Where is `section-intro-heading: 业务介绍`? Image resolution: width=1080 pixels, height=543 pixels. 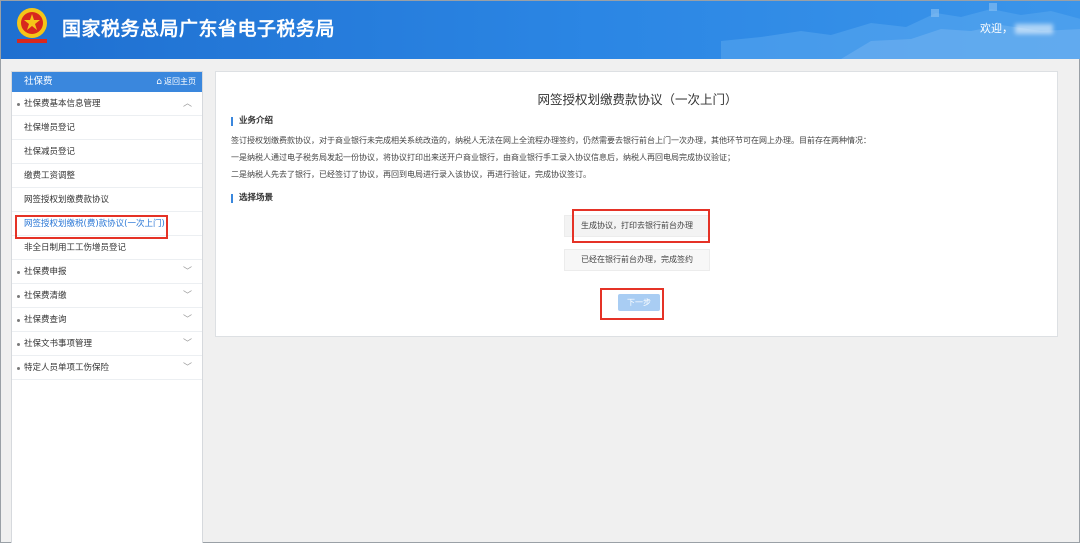 section-intro-heading: 业务介绍 is located at coordinates (252, 121).